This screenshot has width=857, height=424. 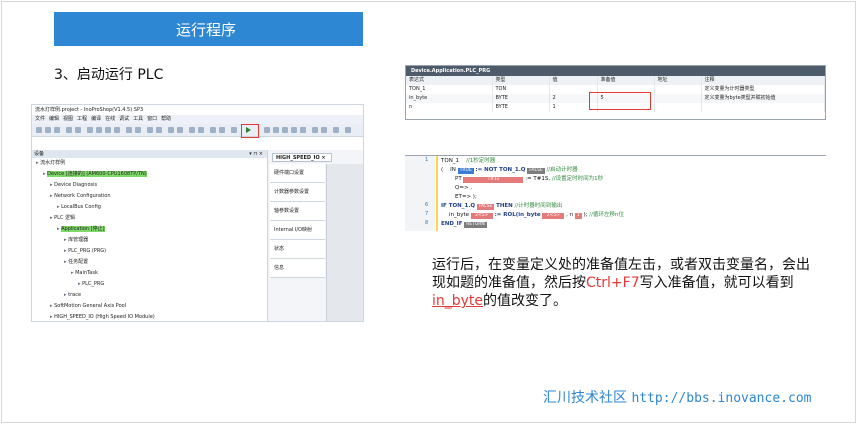 What do you see at coordinates (267, 130) in the screenshot?
I see `stop-icon` at bounding box center [267, 130].